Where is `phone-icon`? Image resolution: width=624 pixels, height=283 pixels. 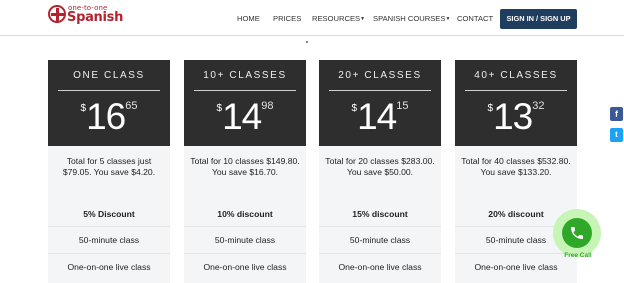 phone-icon is located at coordinates (577, 233).